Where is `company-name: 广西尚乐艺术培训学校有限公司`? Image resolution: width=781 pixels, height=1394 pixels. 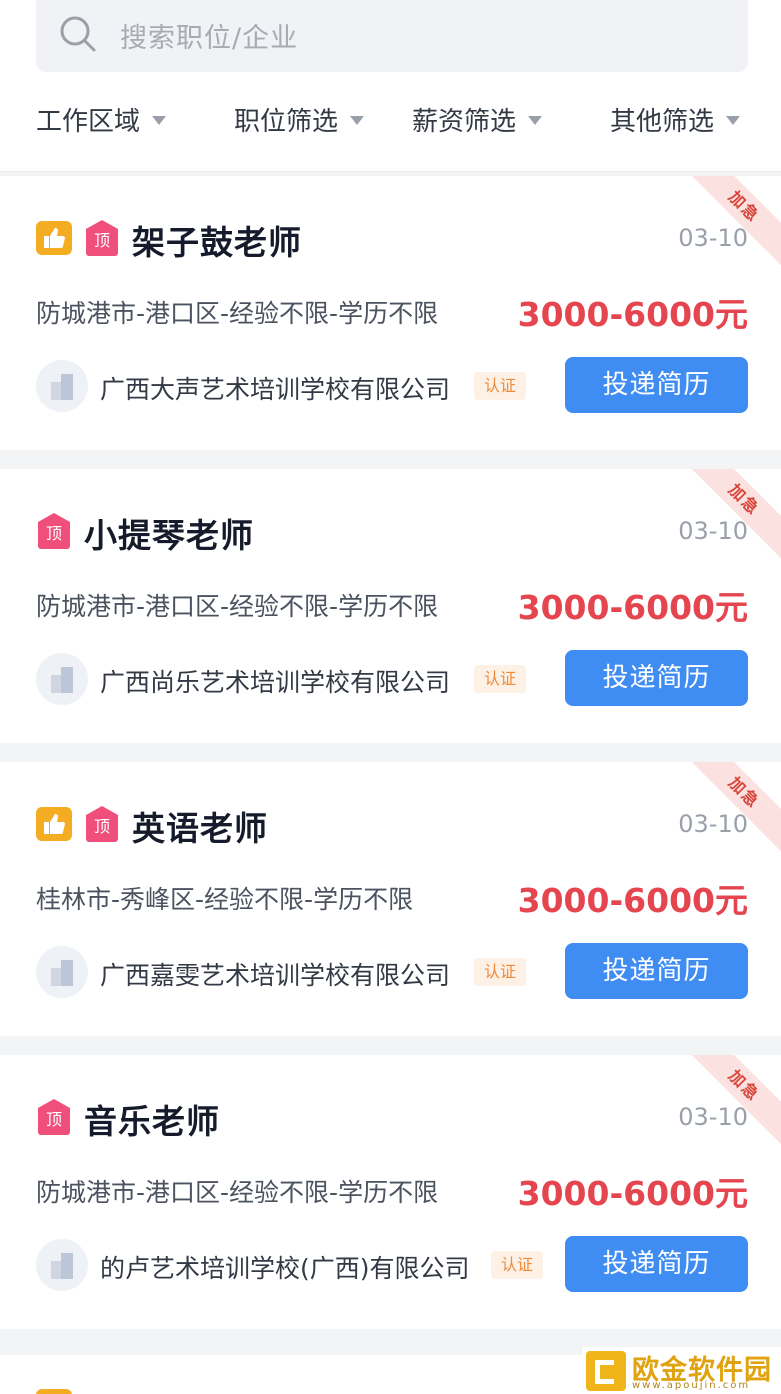 company-name: 广西尚乐艺术培训学校有限公司 is located at coordinates (275, 681).